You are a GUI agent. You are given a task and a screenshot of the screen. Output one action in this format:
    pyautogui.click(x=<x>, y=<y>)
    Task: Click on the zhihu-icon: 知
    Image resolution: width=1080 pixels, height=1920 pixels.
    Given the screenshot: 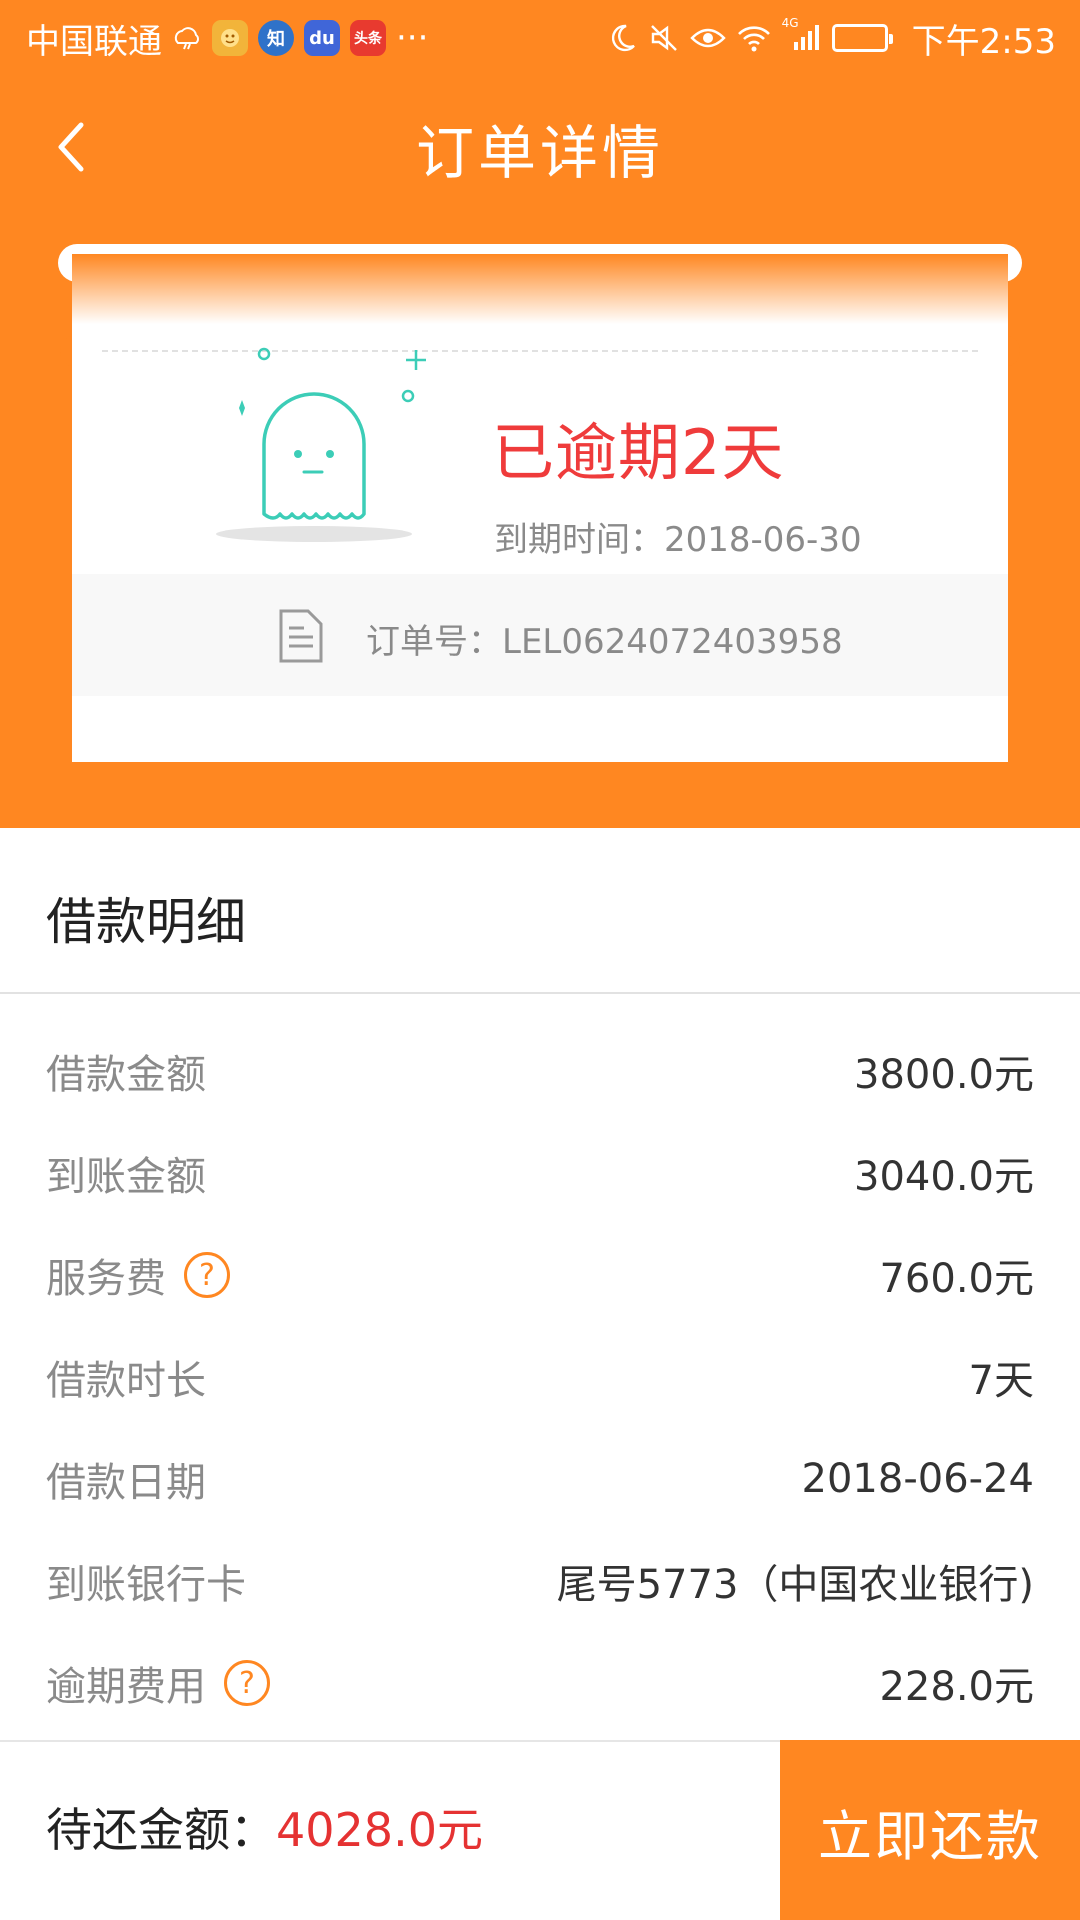 What is the action you would take?
    pyautogui.click(x=276, y=38)
    